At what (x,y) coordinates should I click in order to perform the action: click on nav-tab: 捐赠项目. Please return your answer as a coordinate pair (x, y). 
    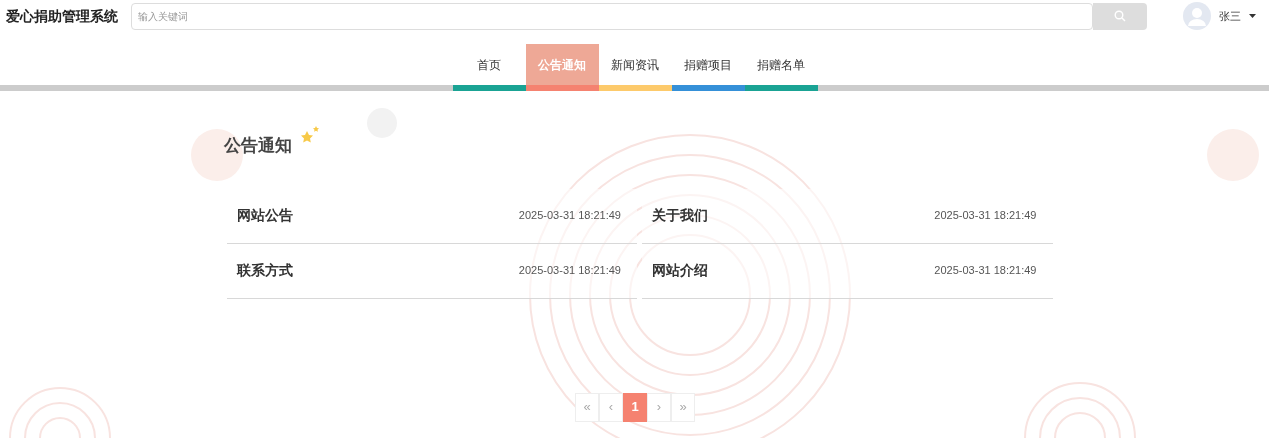
    Looking at the image, I should click on (708, 64).